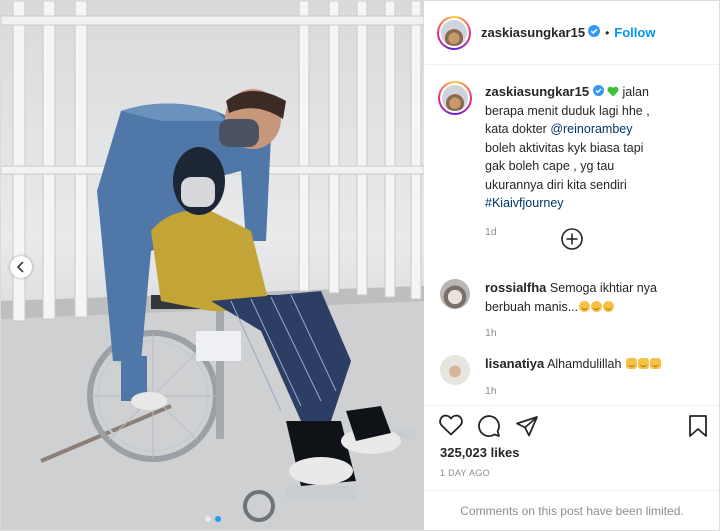  What do you see at coordinates (533, 32) in the screenshot?
I see `author-username: zaskiasungkar15` at bounding box center [533, 32].